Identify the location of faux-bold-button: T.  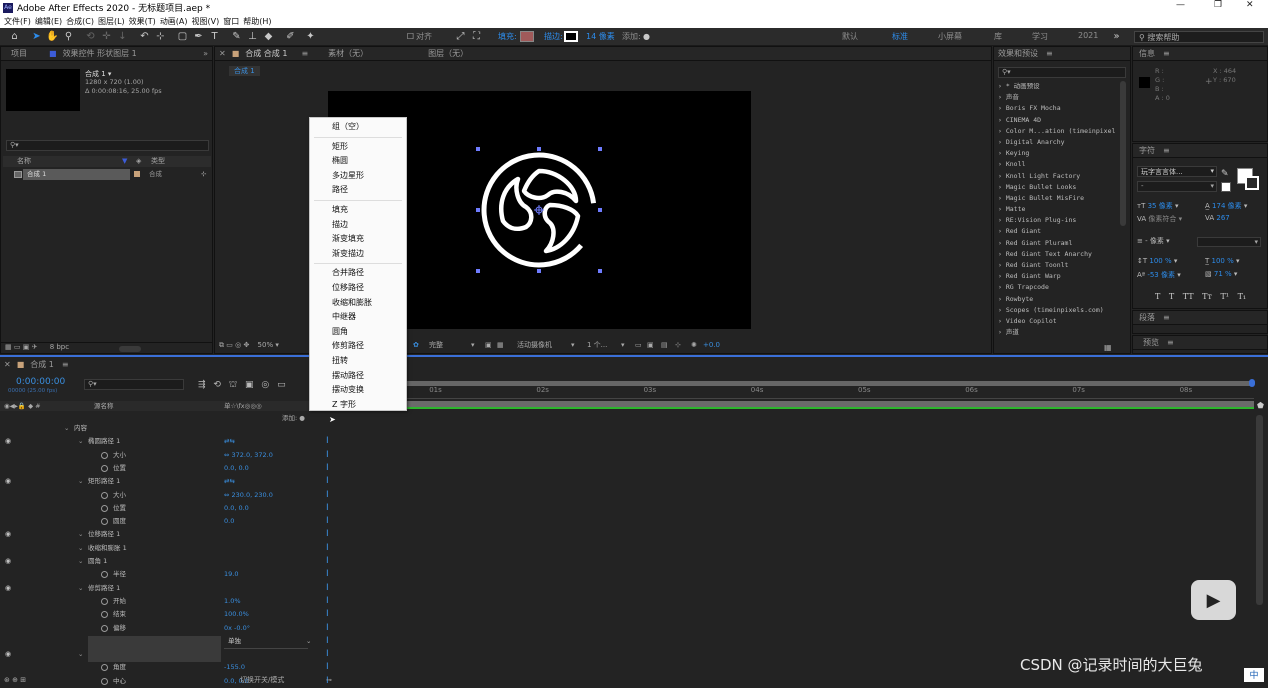
(1157, 296).